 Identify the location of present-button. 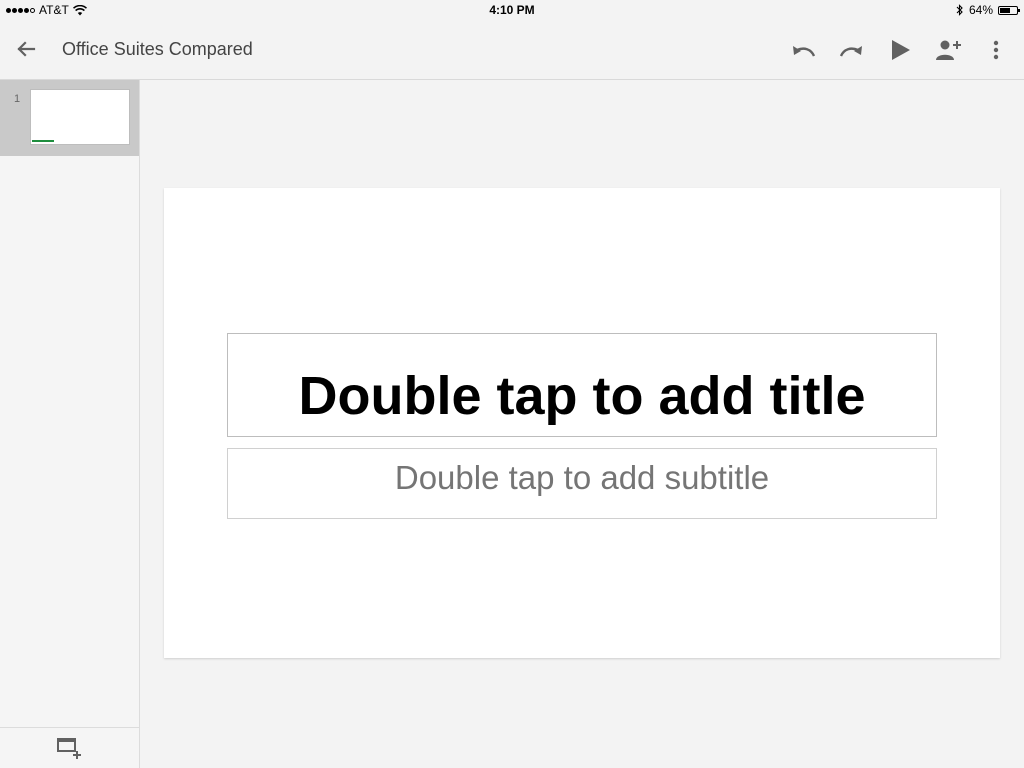
(900, 50).